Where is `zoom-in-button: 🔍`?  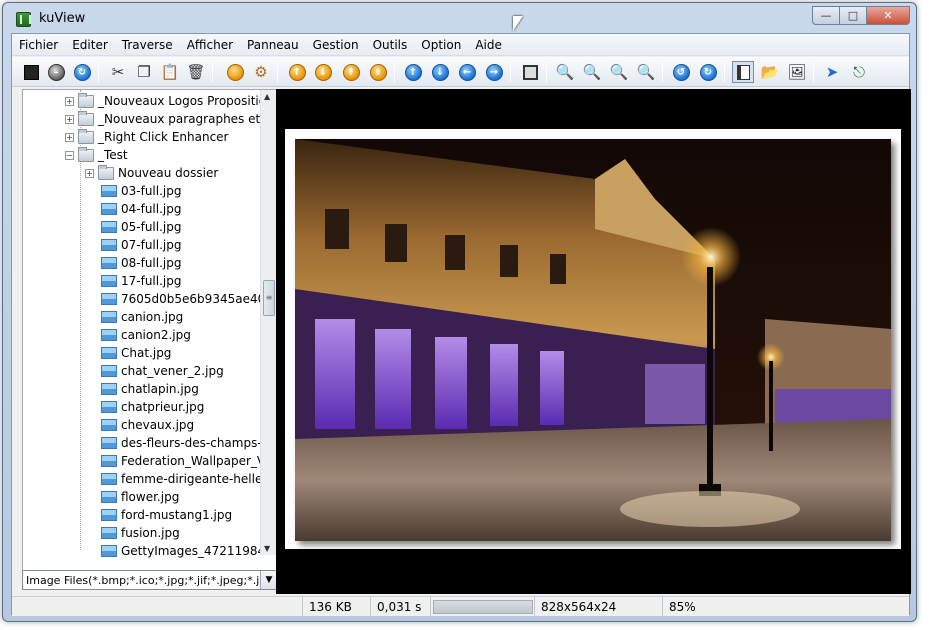 zoom-in-button: 🔍 is located at coordinates (565, 72).